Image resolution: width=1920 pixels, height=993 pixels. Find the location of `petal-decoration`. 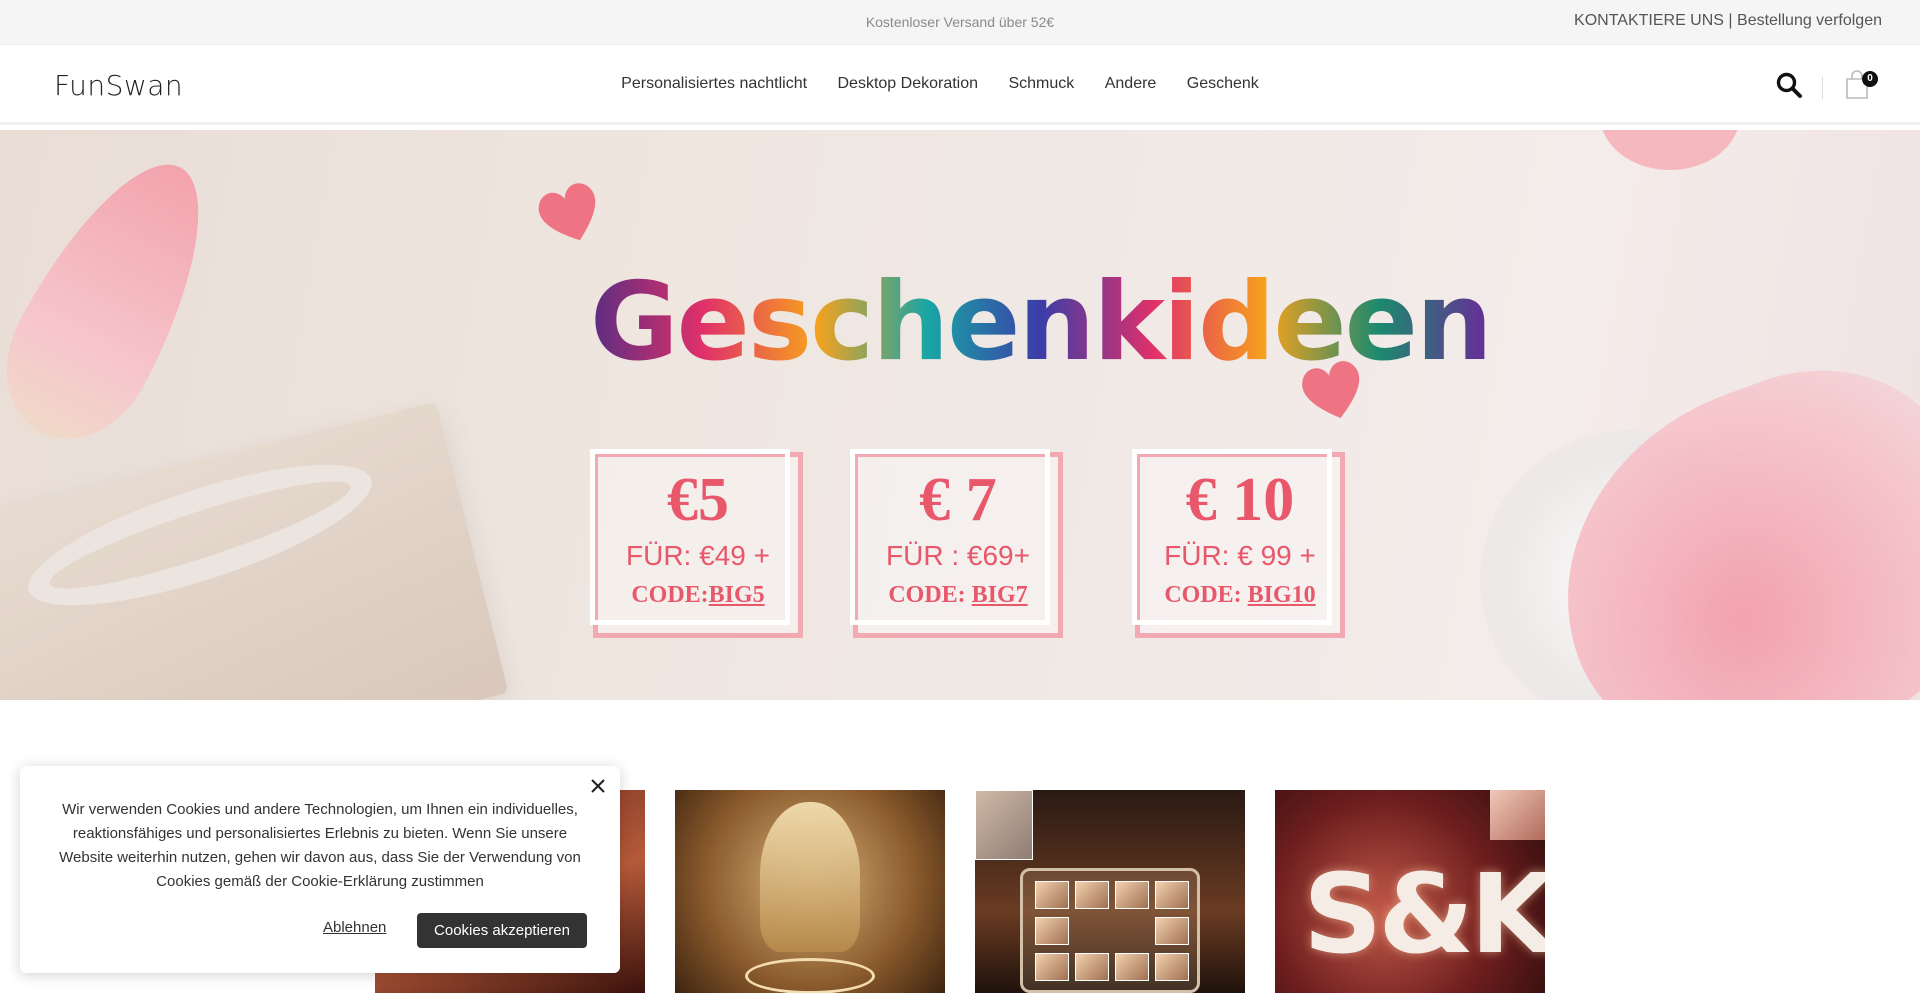

petal-decoration is located at coordinates (121, 300).